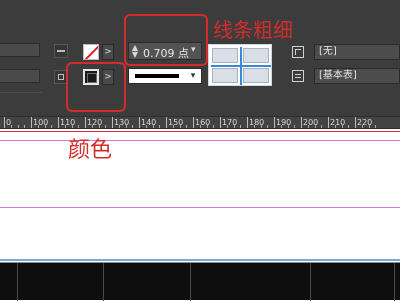 The image size is (400, 301). Describe the element at coordinates (108, 52) in the screenshot. I see `fill-flyout-button: >` at that location.